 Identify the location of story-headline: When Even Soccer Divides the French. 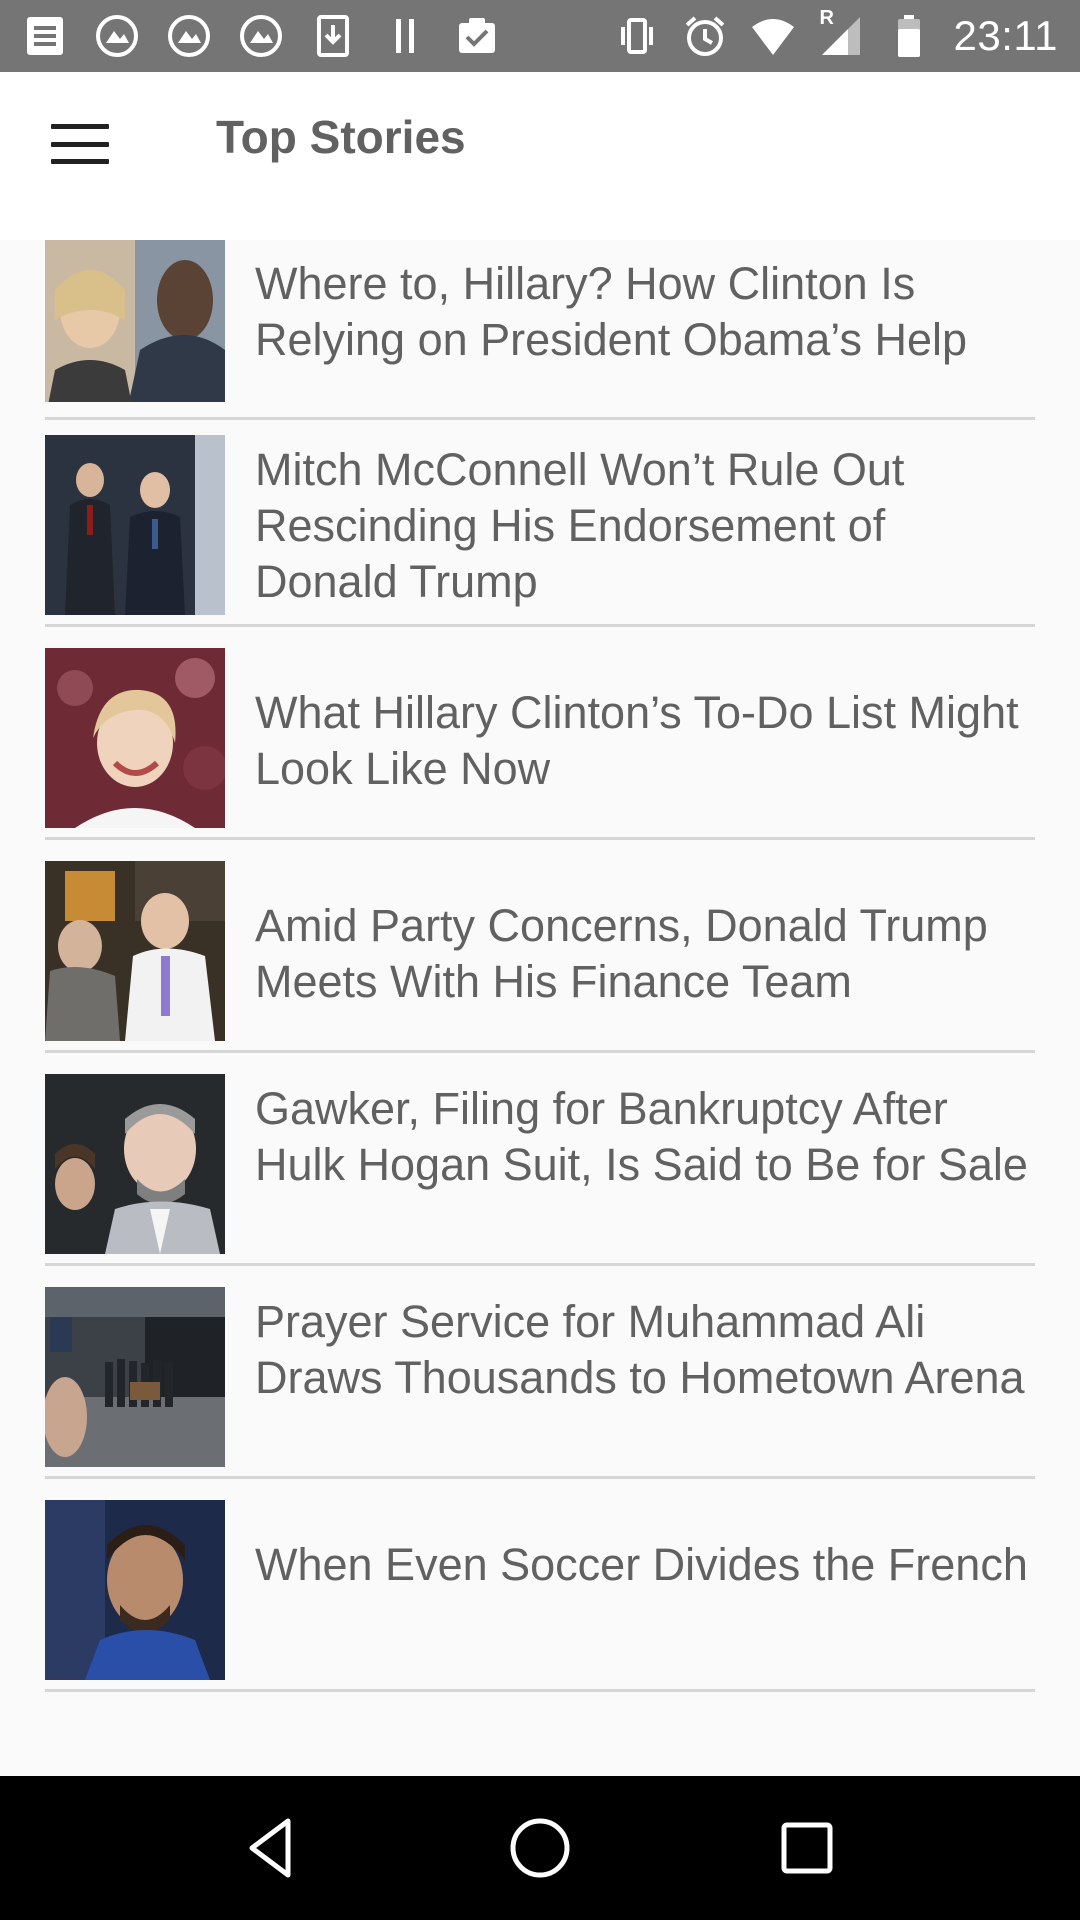
(641, 1564).